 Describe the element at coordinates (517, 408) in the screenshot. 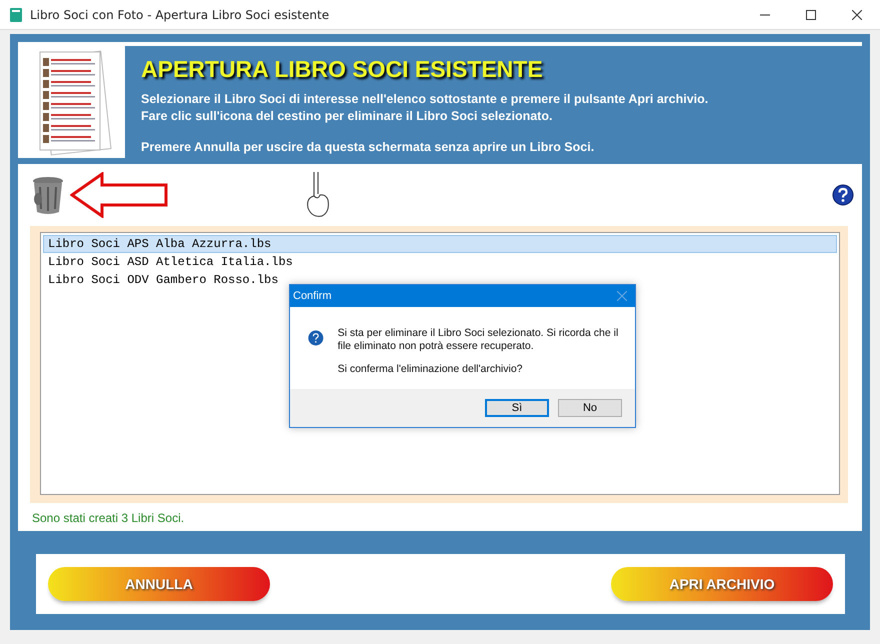

I see `yes-button: Sì` at that location.